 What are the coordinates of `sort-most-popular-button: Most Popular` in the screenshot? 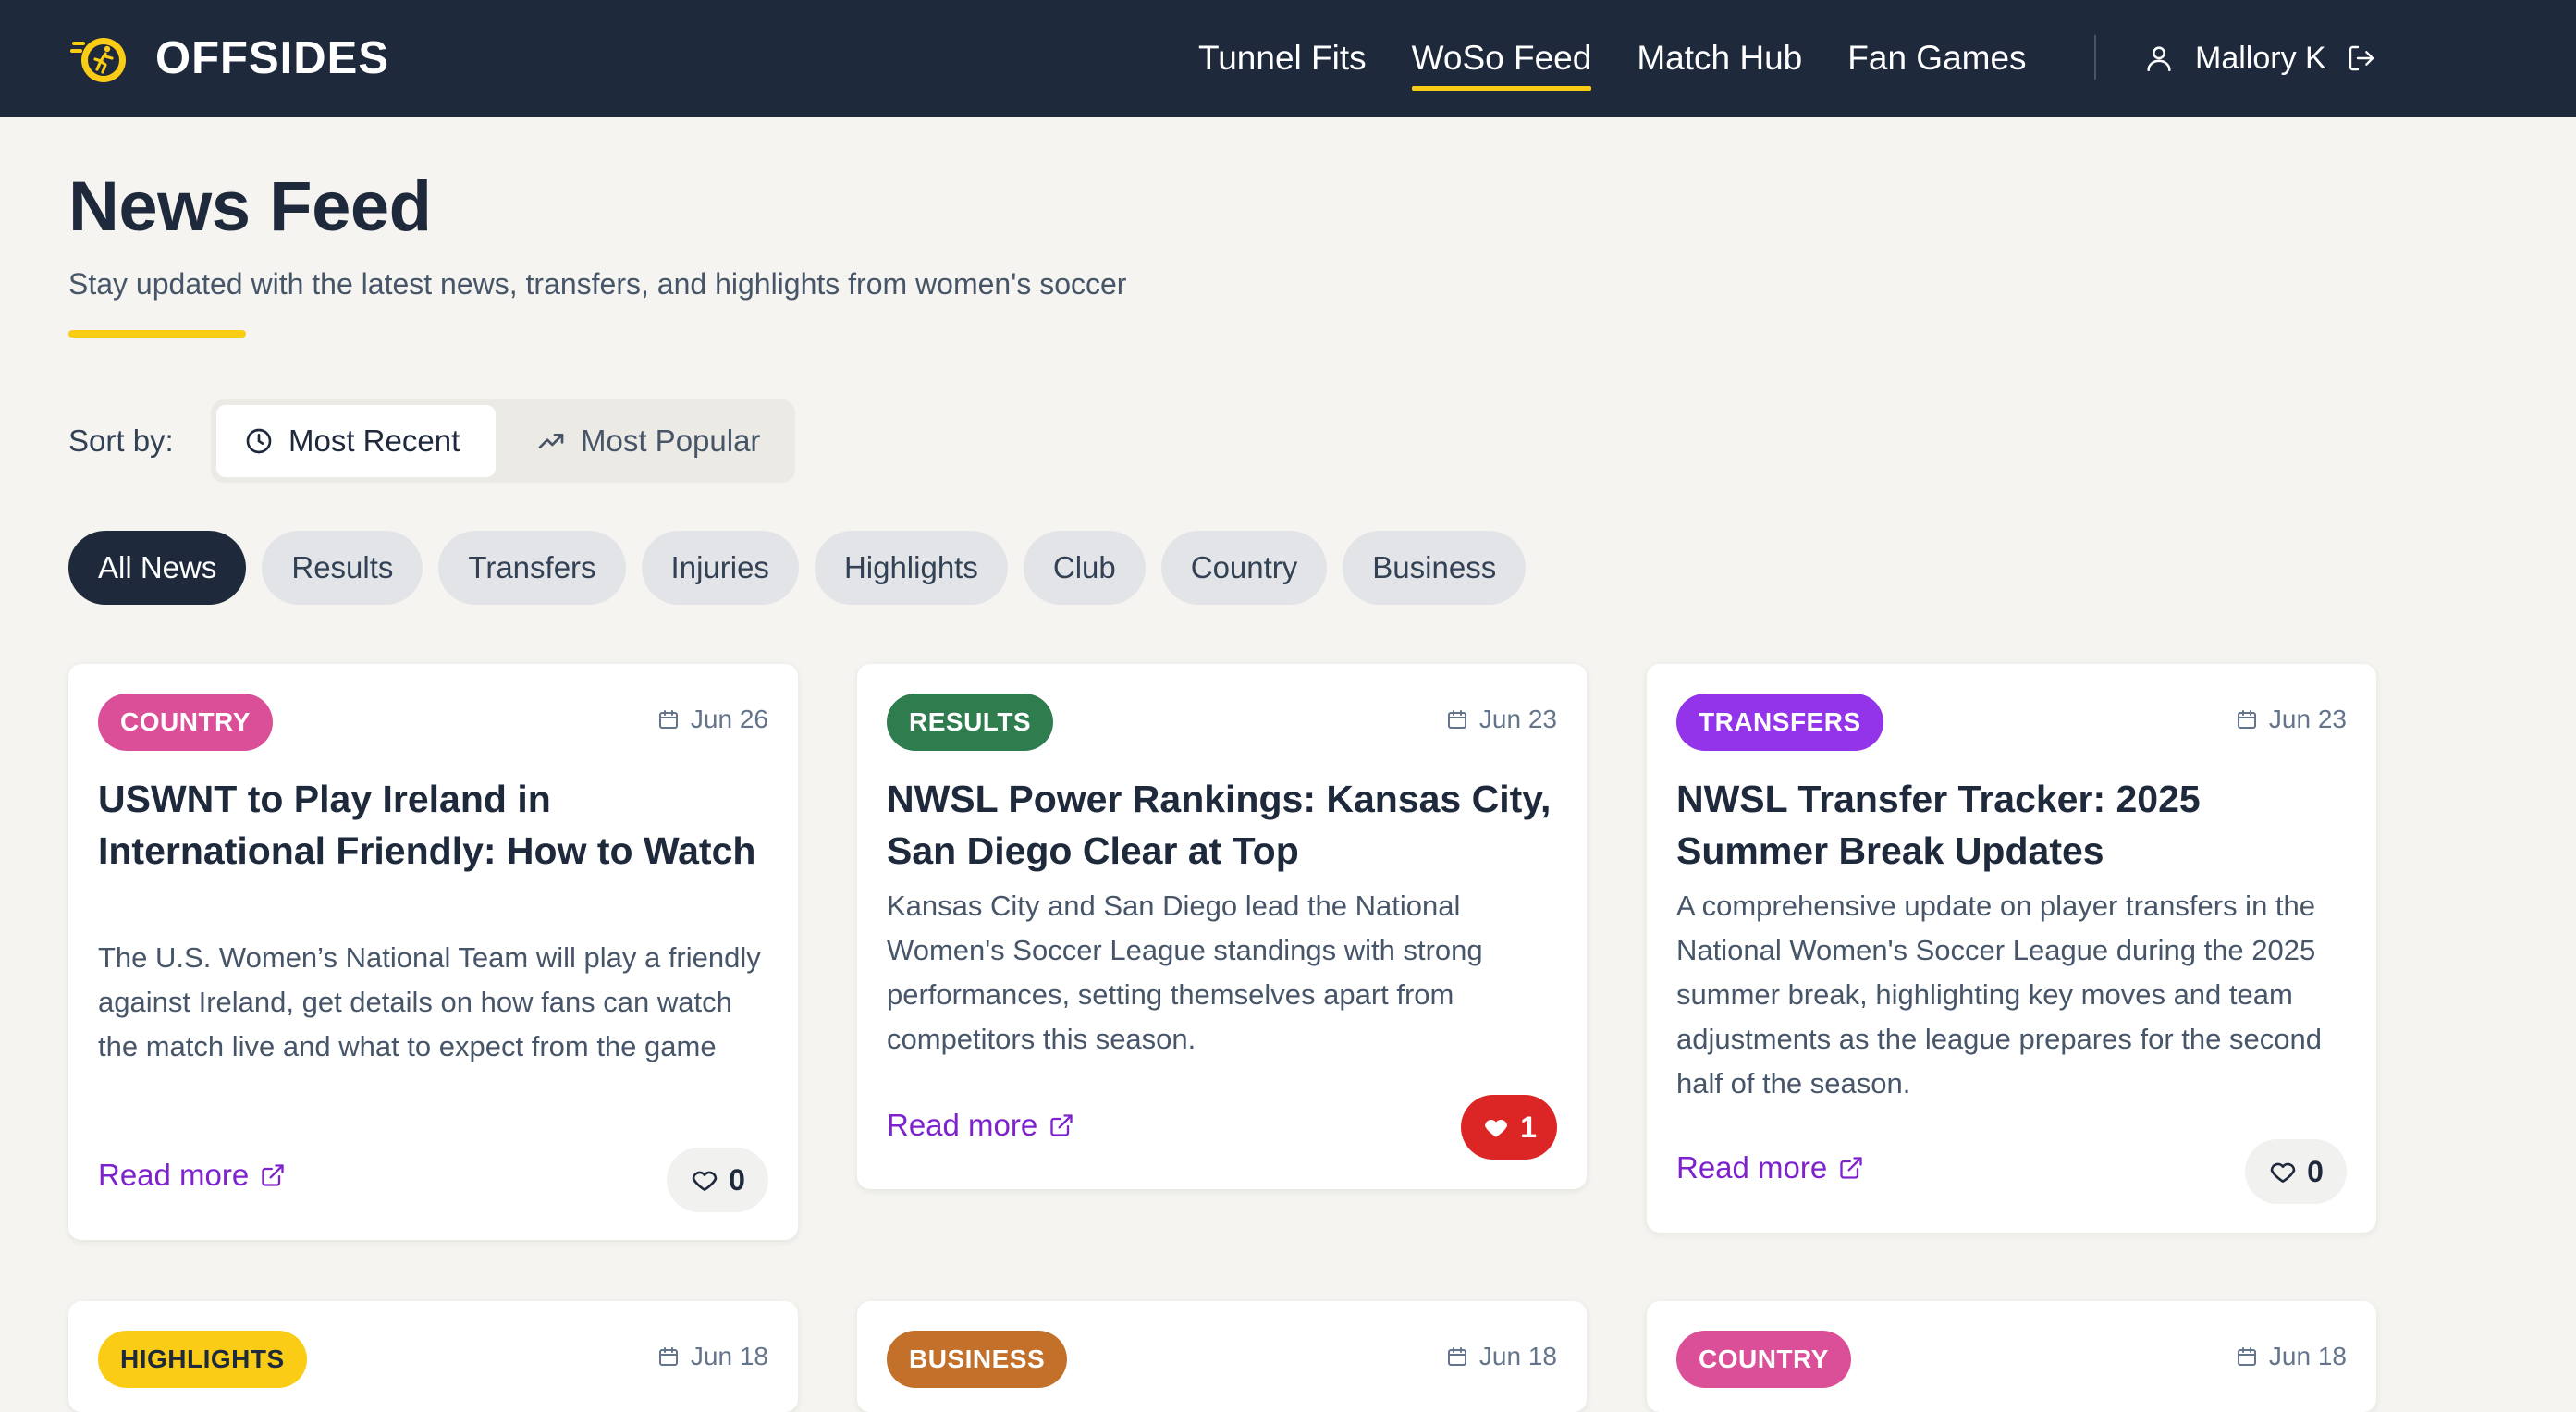 It's located at (649, 441).